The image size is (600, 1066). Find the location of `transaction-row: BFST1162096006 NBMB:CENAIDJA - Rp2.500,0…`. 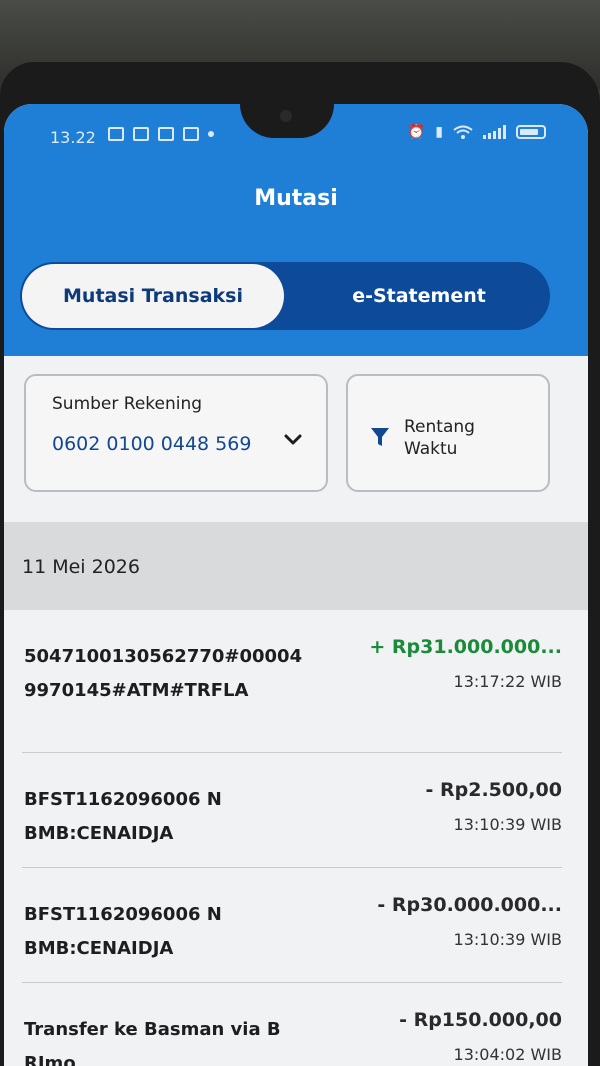

transaction-row: BFST1162096006 NBMB:CENAIDJA - Rp2.500,0… is located at coordinates (292, 810).